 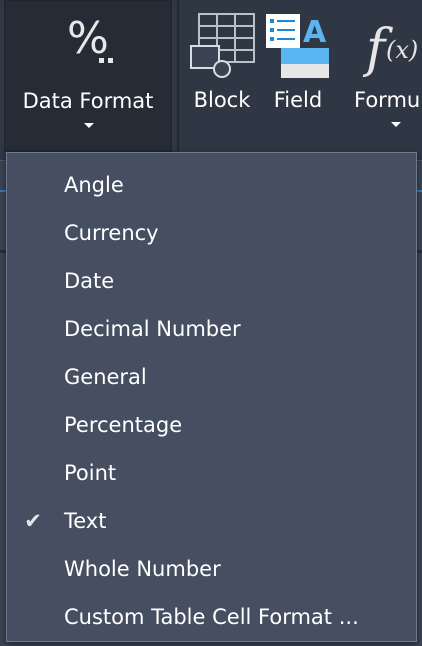 I want to click on formula-button: f (x) Formu, so click(x=386, y=76).